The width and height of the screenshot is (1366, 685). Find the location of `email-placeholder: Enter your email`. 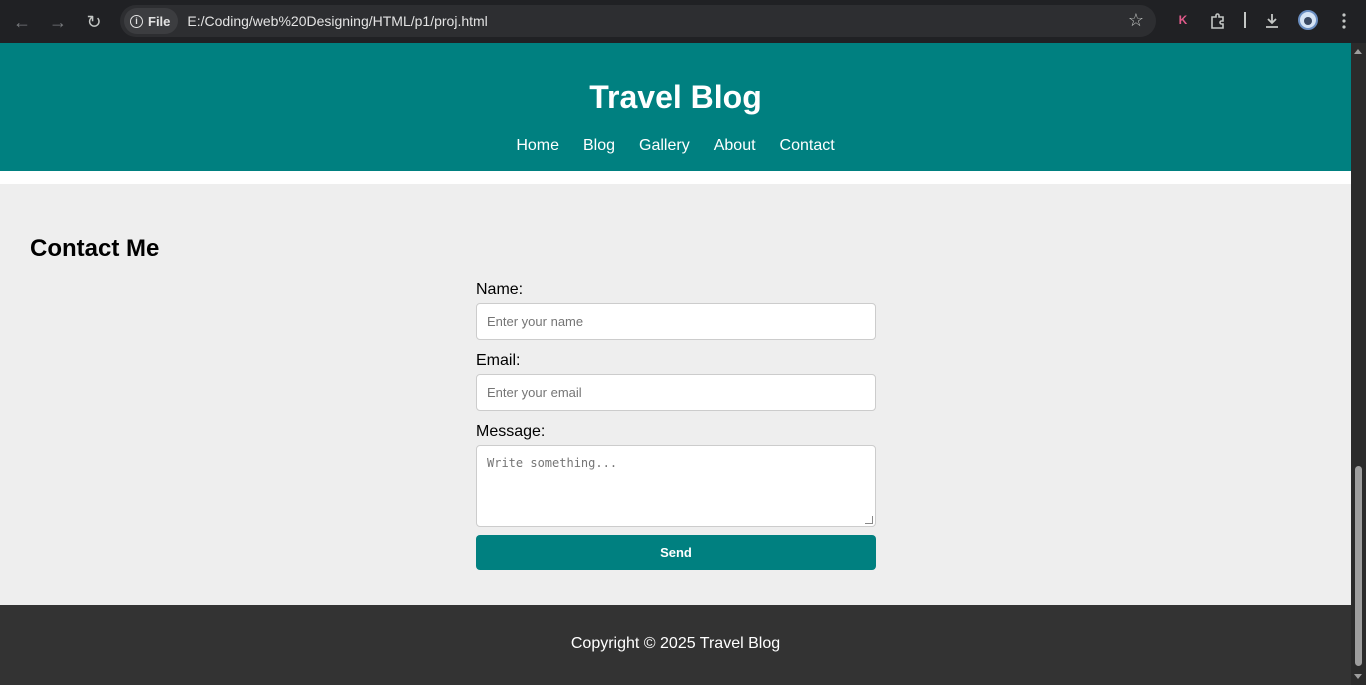

email-placeholder: Enter your email is located at coordinates (534, 392).